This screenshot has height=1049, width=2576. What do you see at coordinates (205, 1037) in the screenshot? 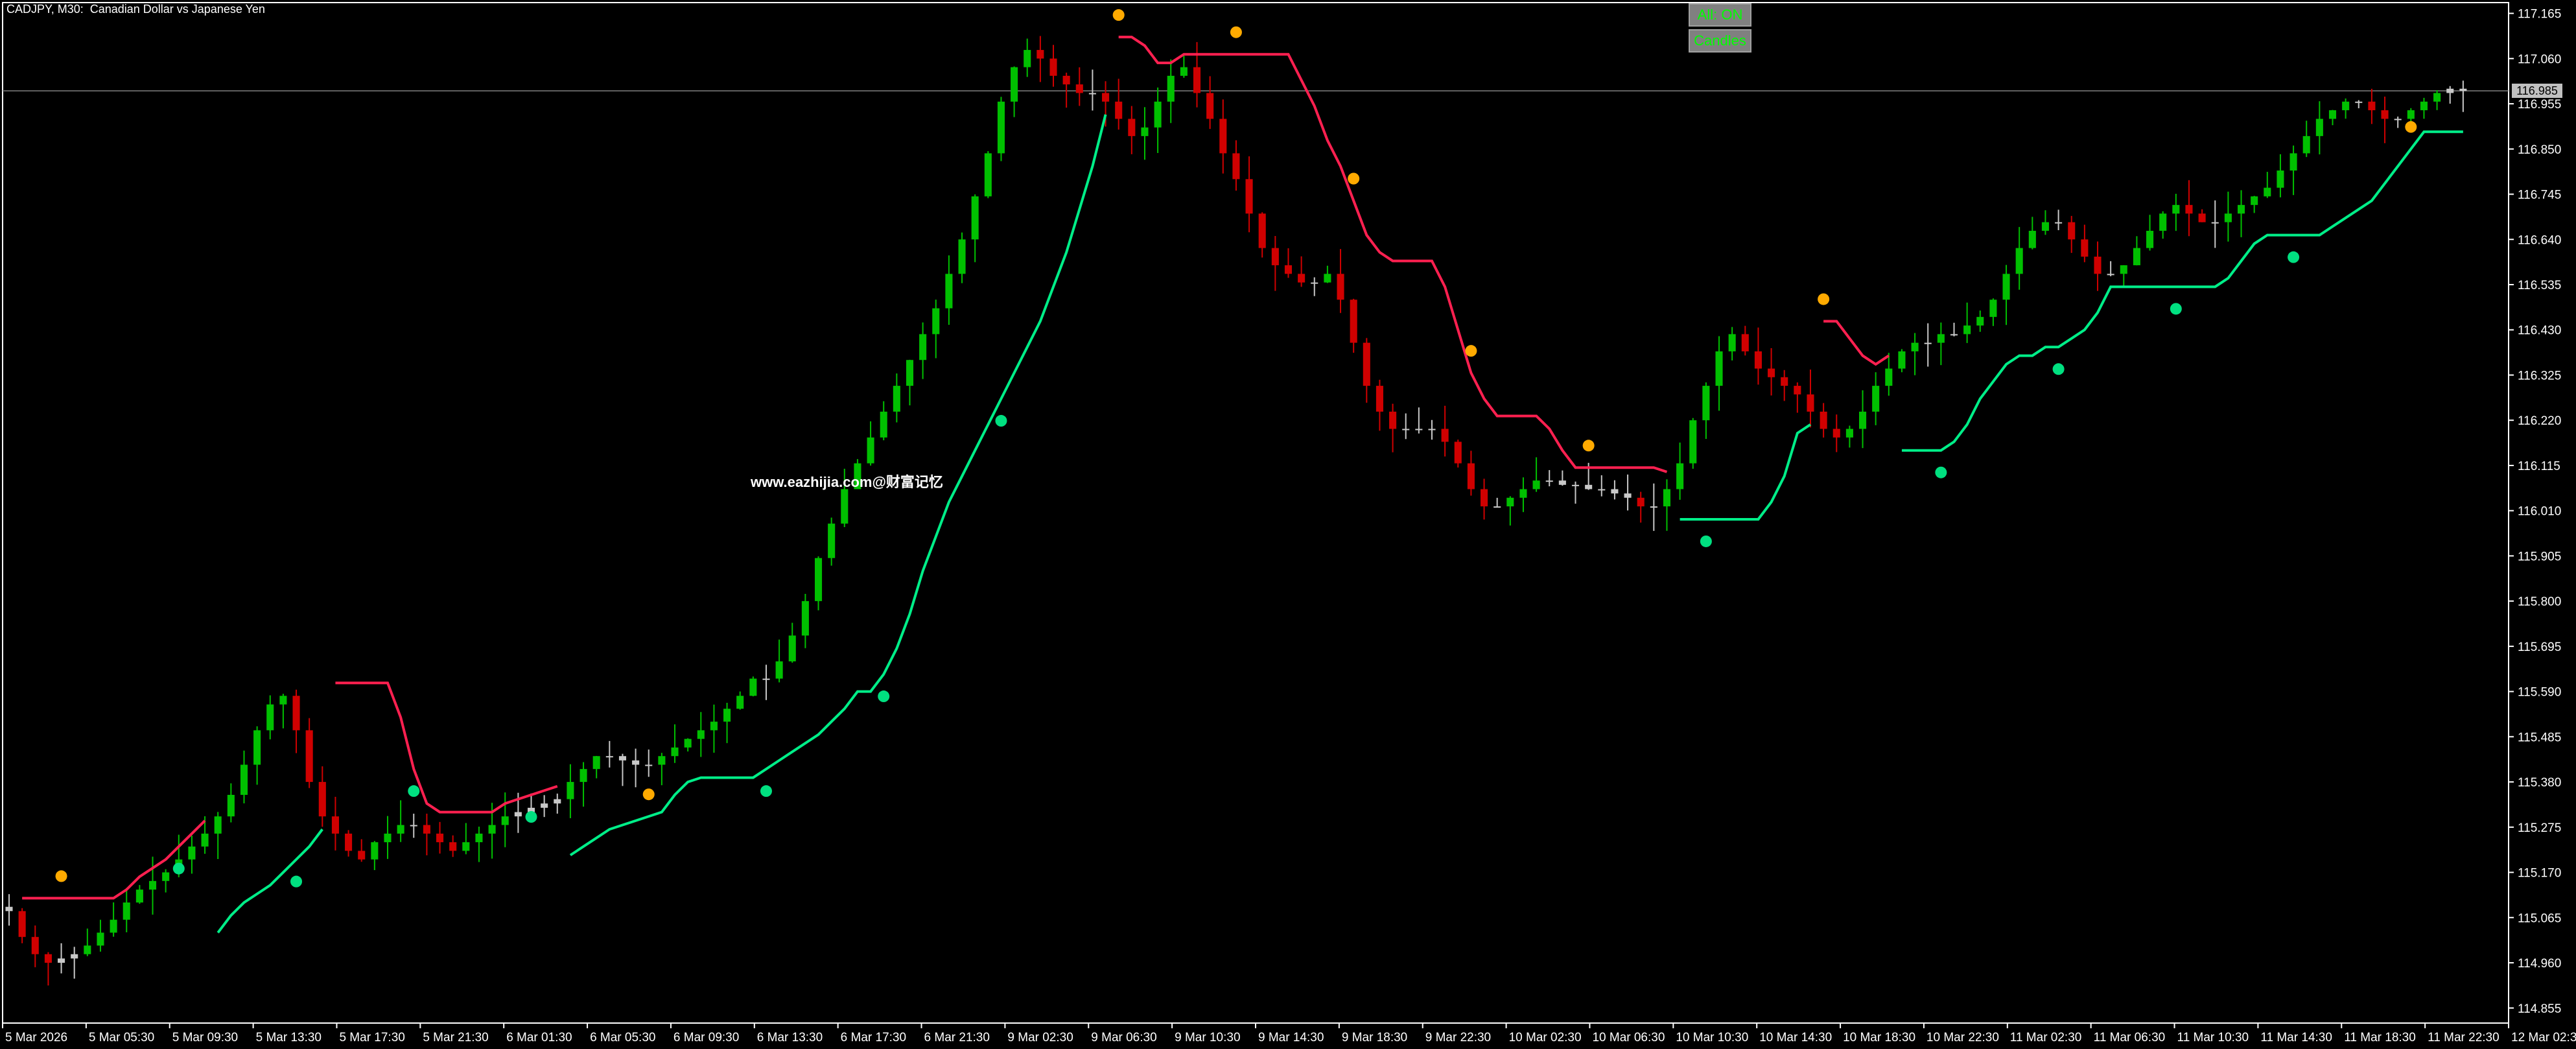
I see `x-tick-label: 5 Mar 09:30` at bounding box center [205, 1037].